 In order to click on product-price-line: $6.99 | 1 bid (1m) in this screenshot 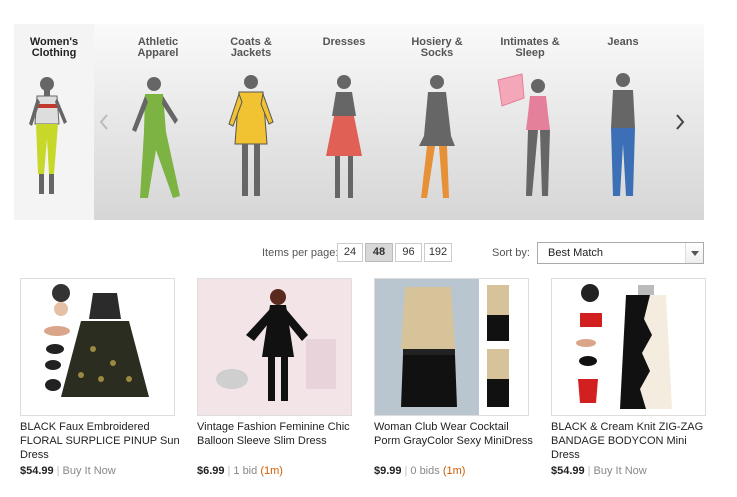, I will do `click(282, 471)`.